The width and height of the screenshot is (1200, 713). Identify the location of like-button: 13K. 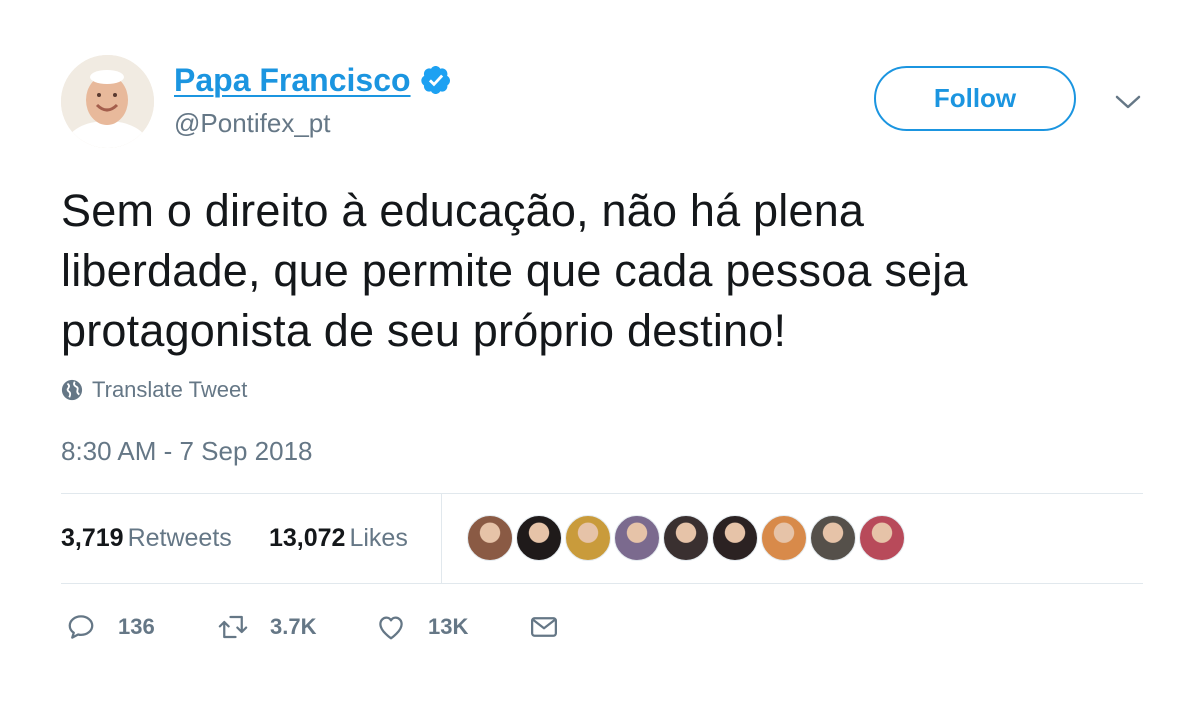
(422, 627).